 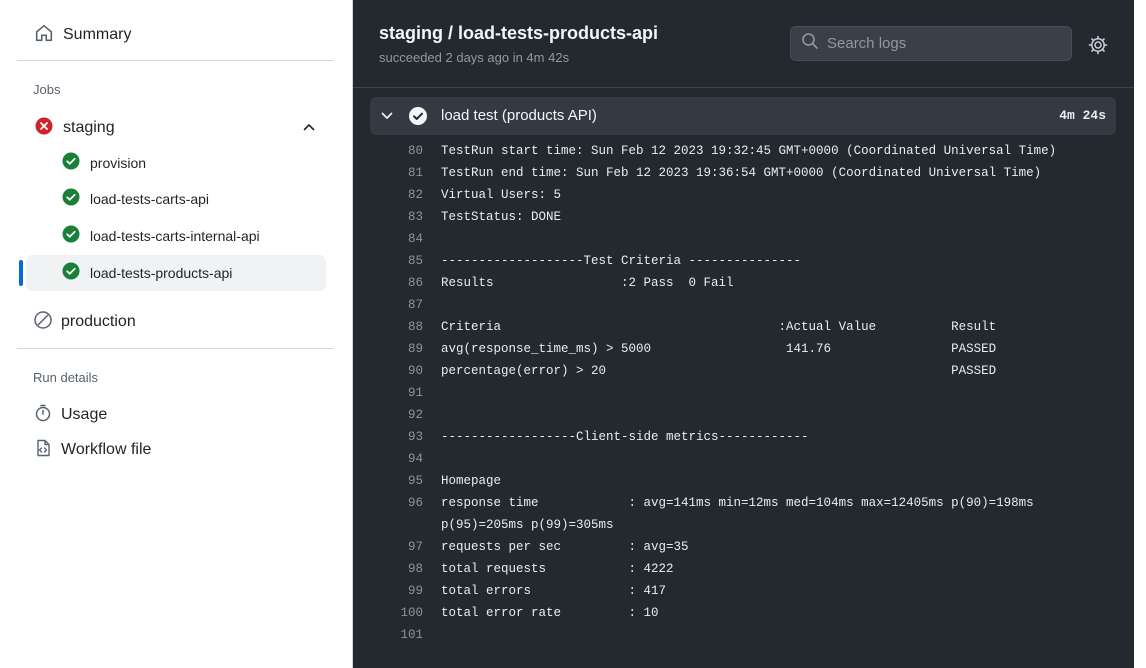 What do you see at coordinates (388, 415) in the screenshot?
I see `line-number: 92` at bounding box center [388, 415].